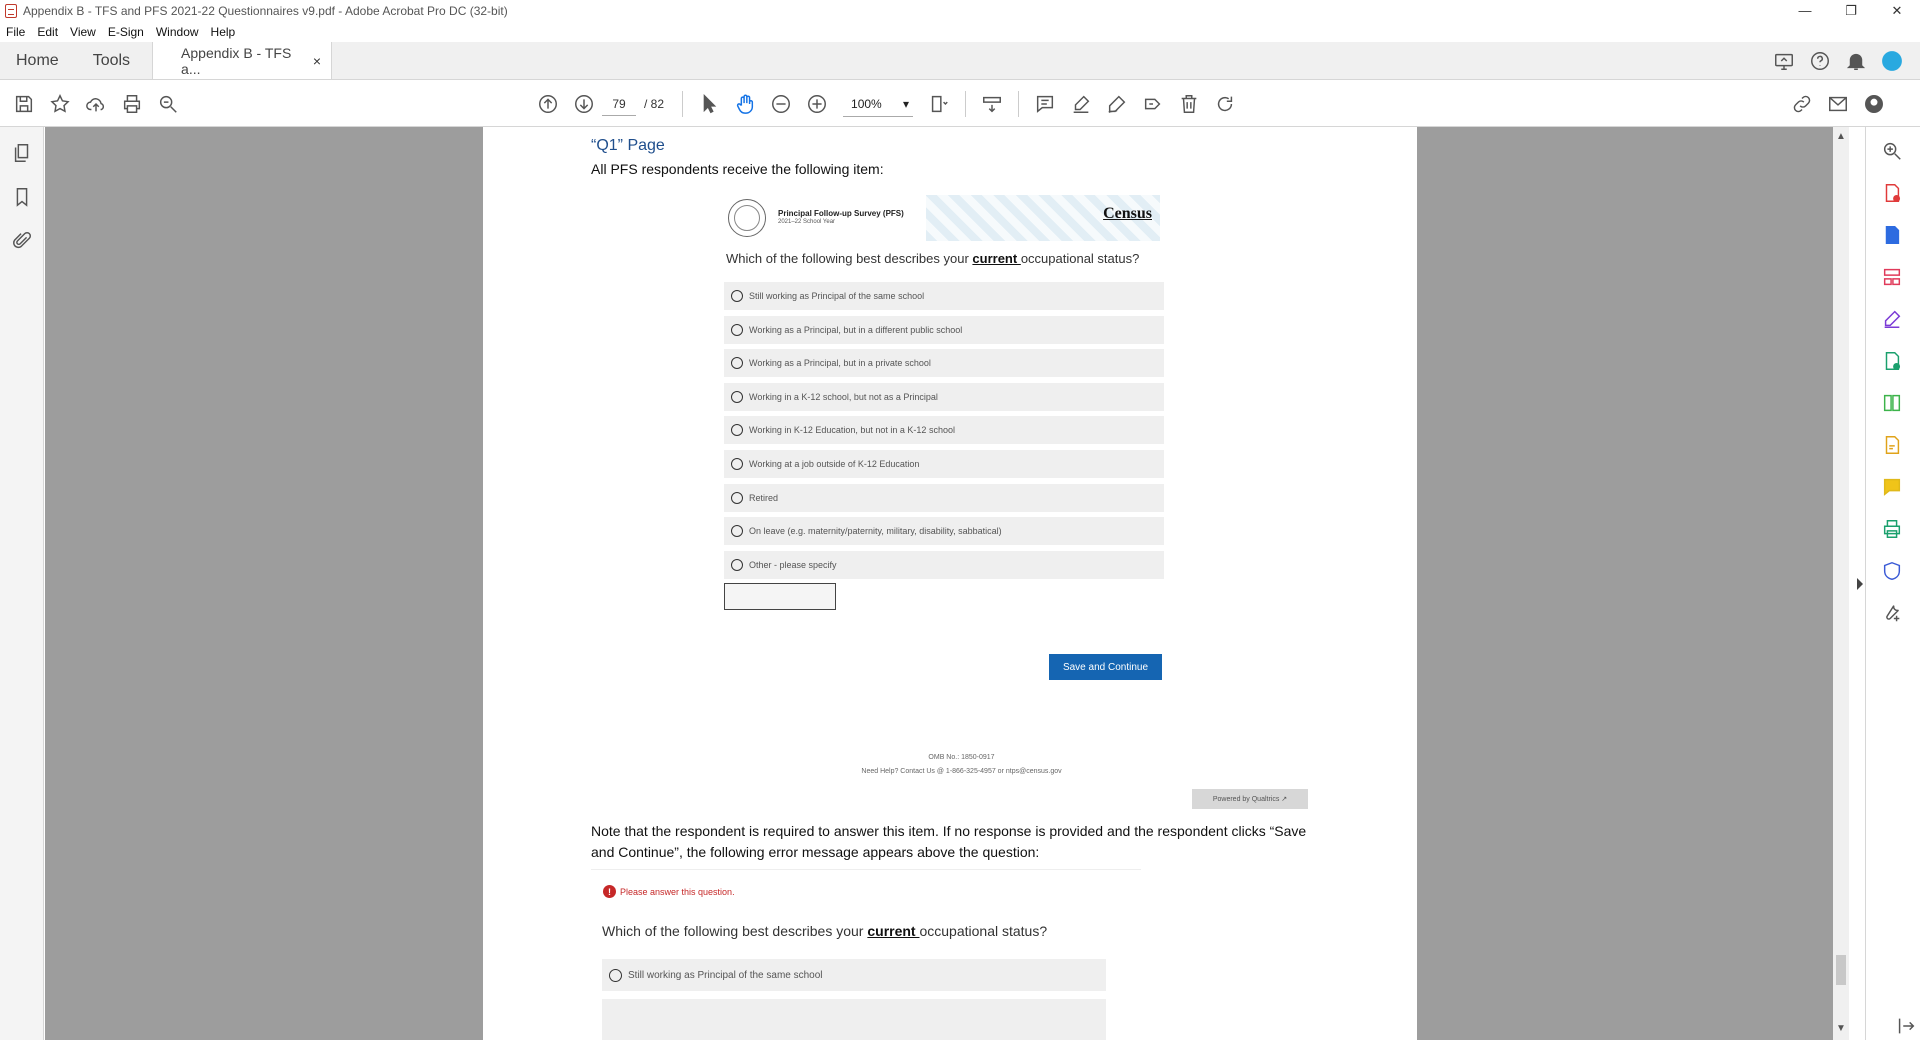  Describe the element at coordinates (1892, 487) in the screenshot. I see `comment-tool-icon` at that location.